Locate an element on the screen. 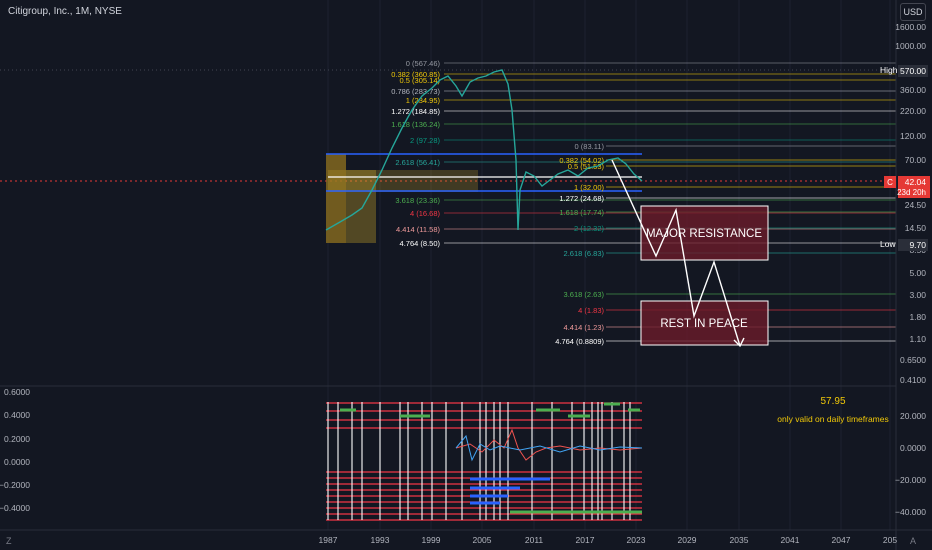  indicator-right-tick: 20.000 is located at coordinates (913, 416).